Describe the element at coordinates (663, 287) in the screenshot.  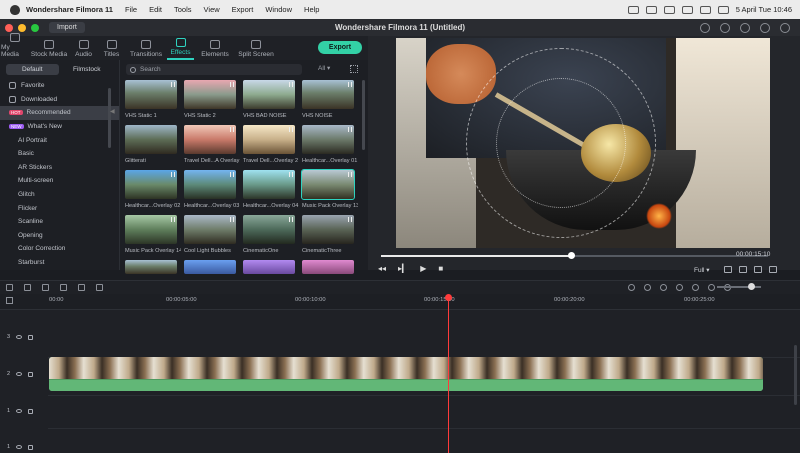
I see `mic-icon` at that location.